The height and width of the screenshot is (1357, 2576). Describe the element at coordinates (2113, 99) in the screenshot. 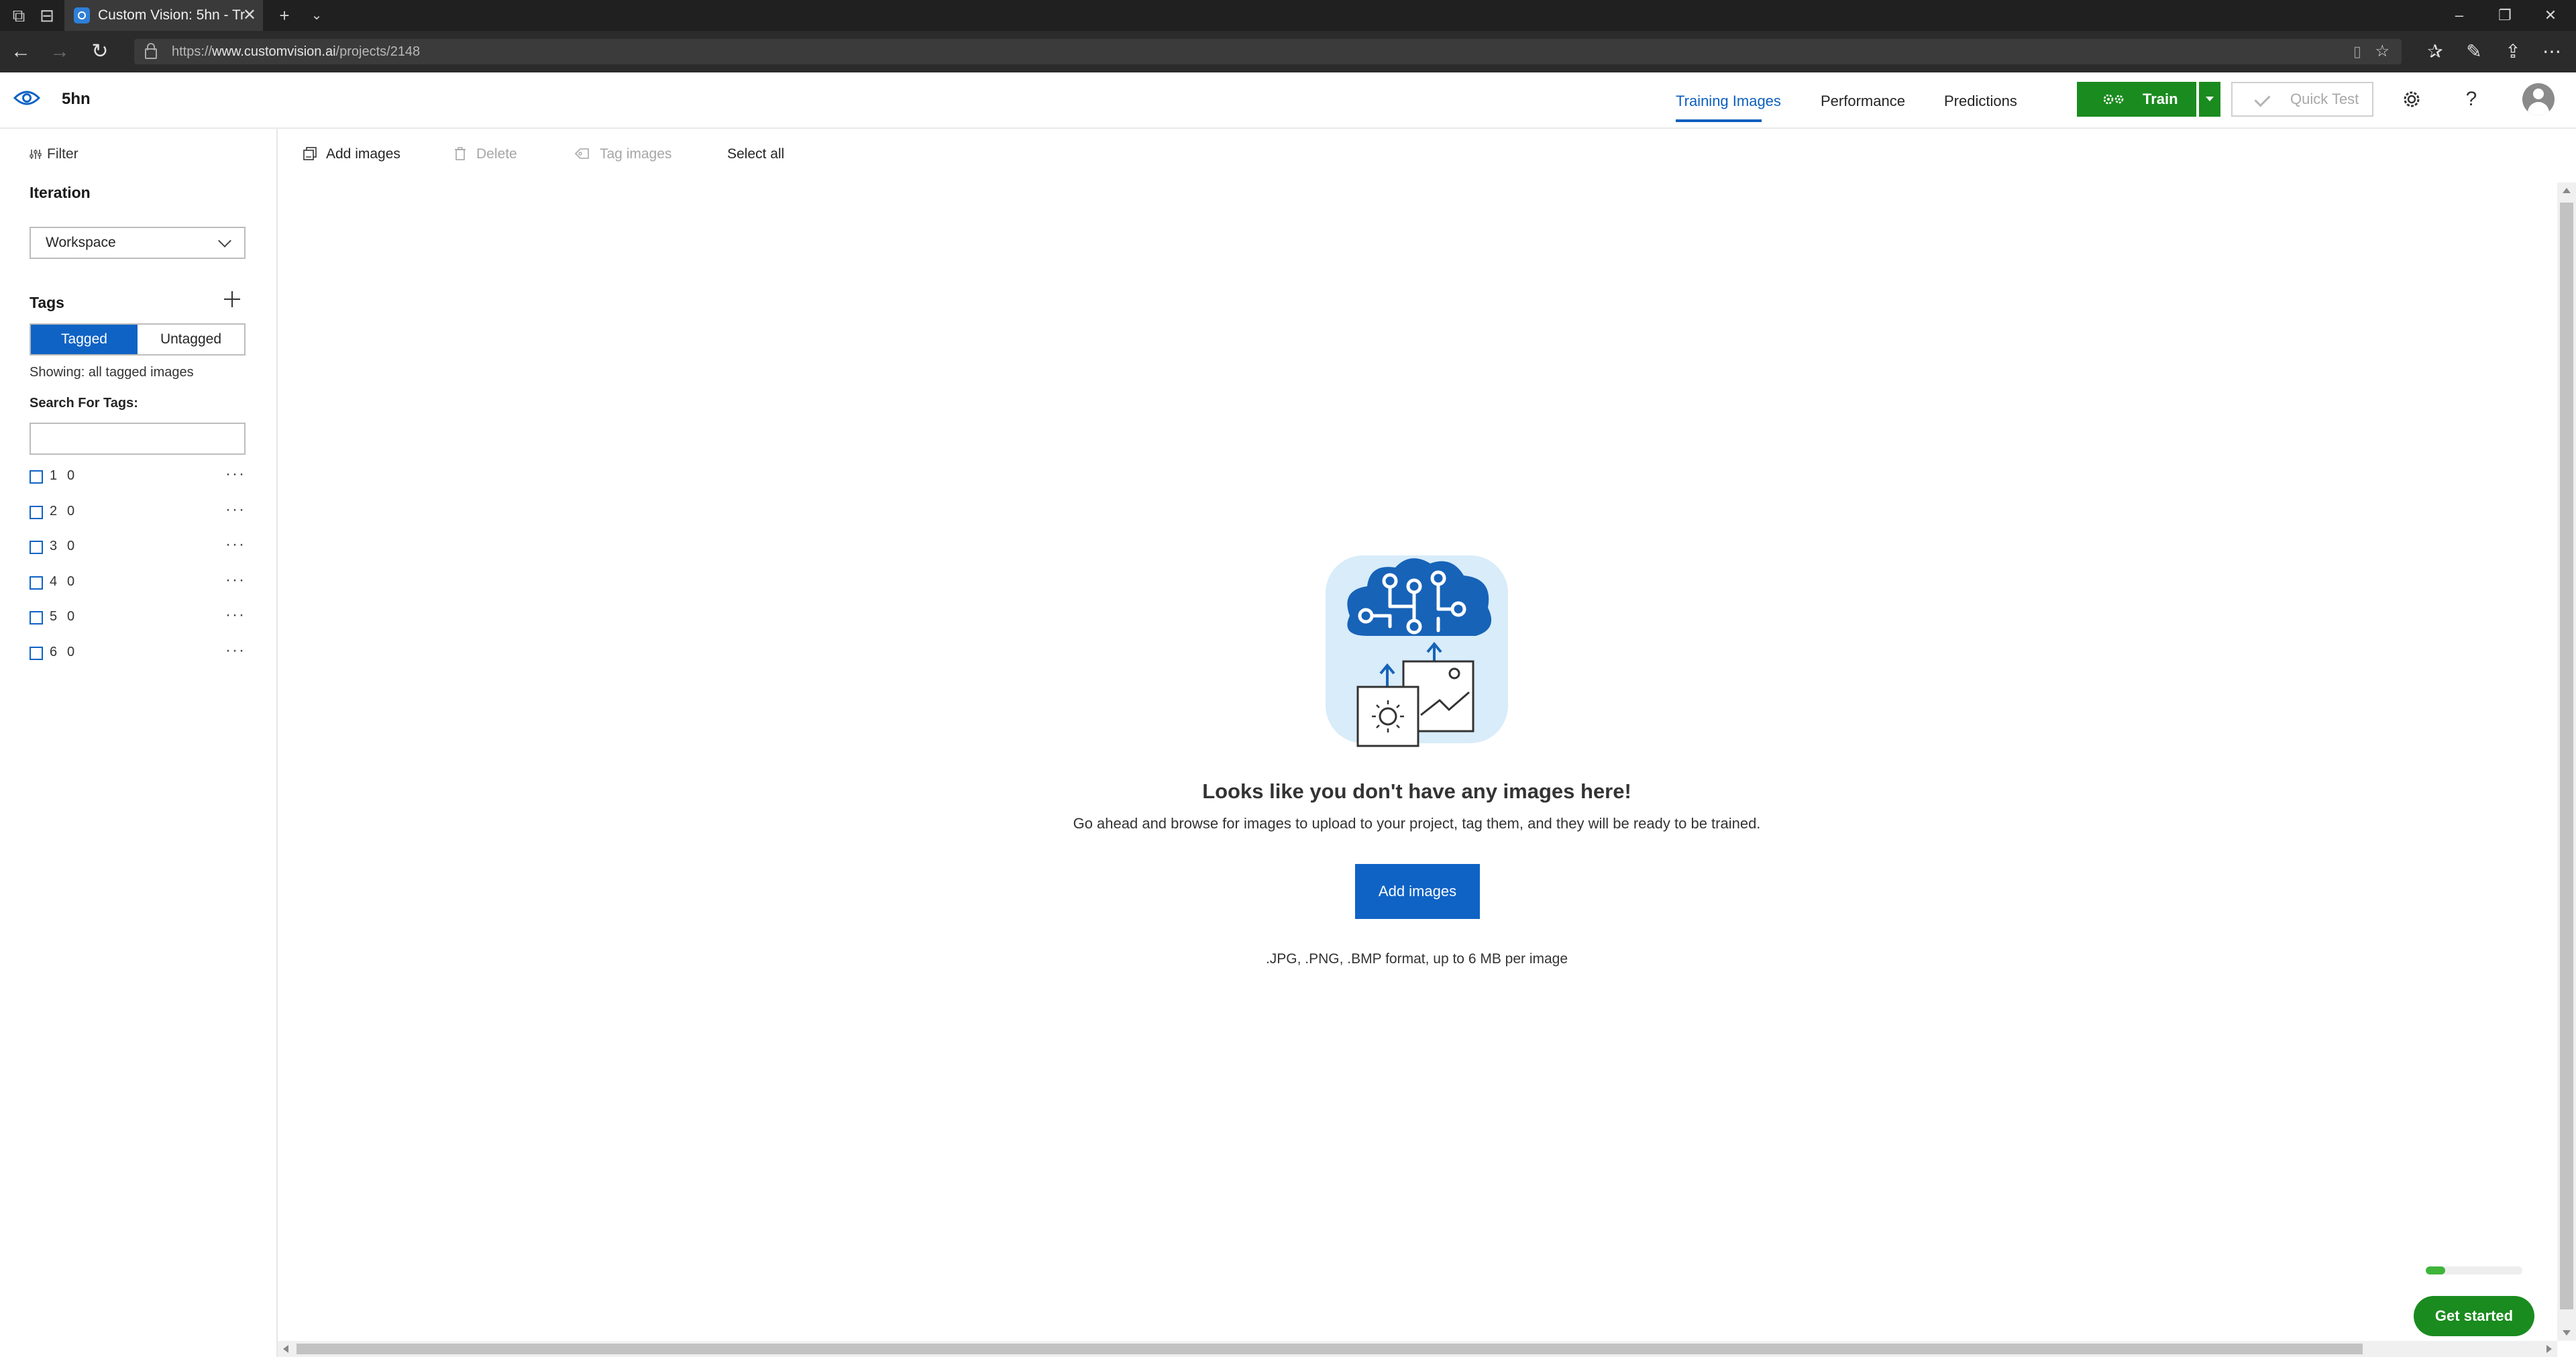

I see `gears-icon` at that location.